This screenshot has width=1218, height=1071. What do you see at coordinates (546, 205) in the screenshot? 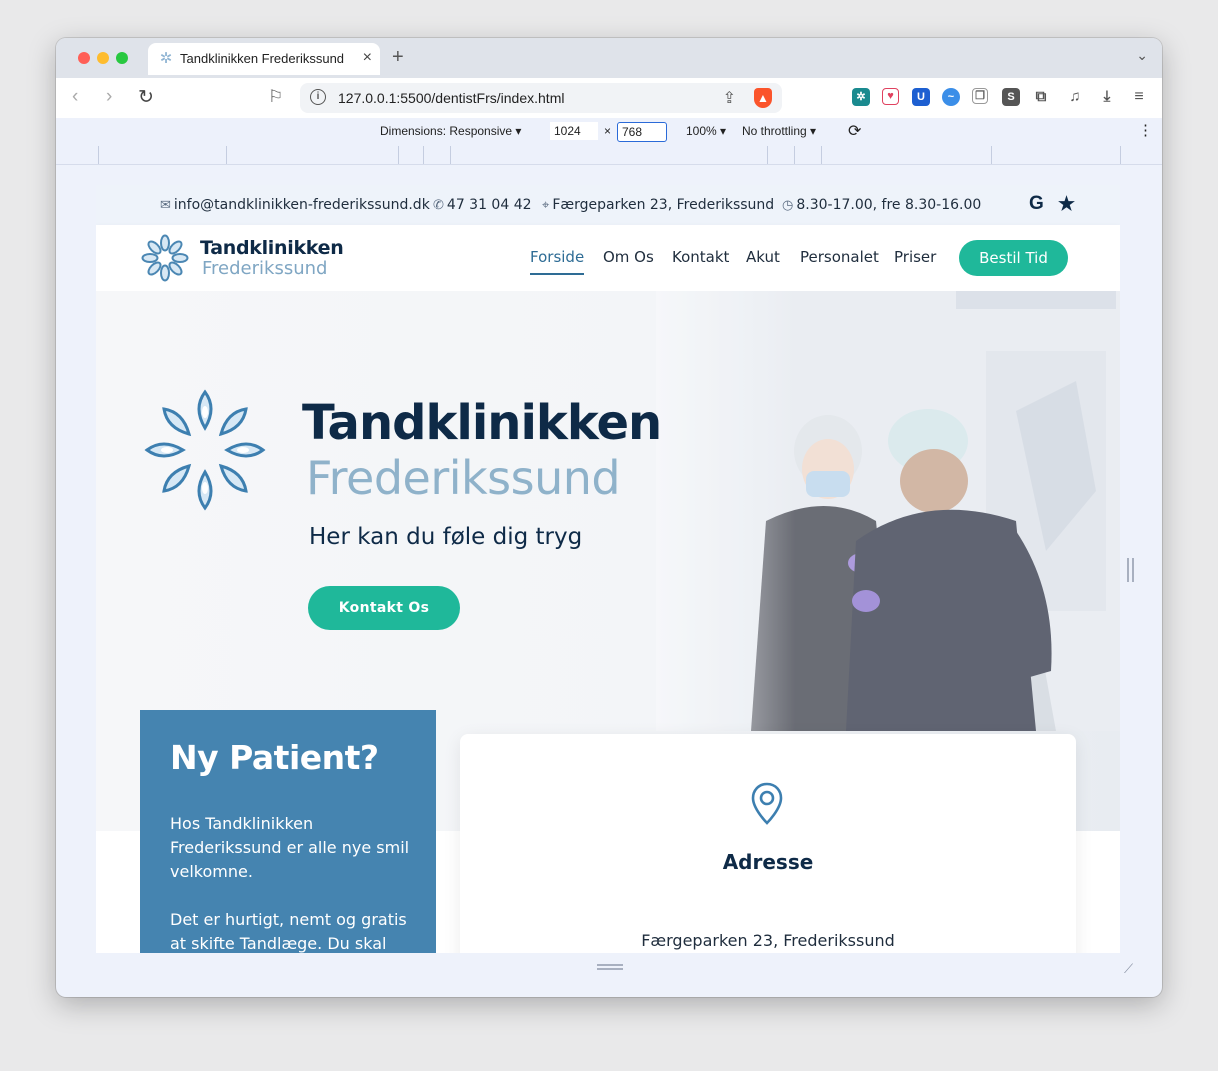
I see `map-pin-icon: ⌖` at bounding box center [546, 205].